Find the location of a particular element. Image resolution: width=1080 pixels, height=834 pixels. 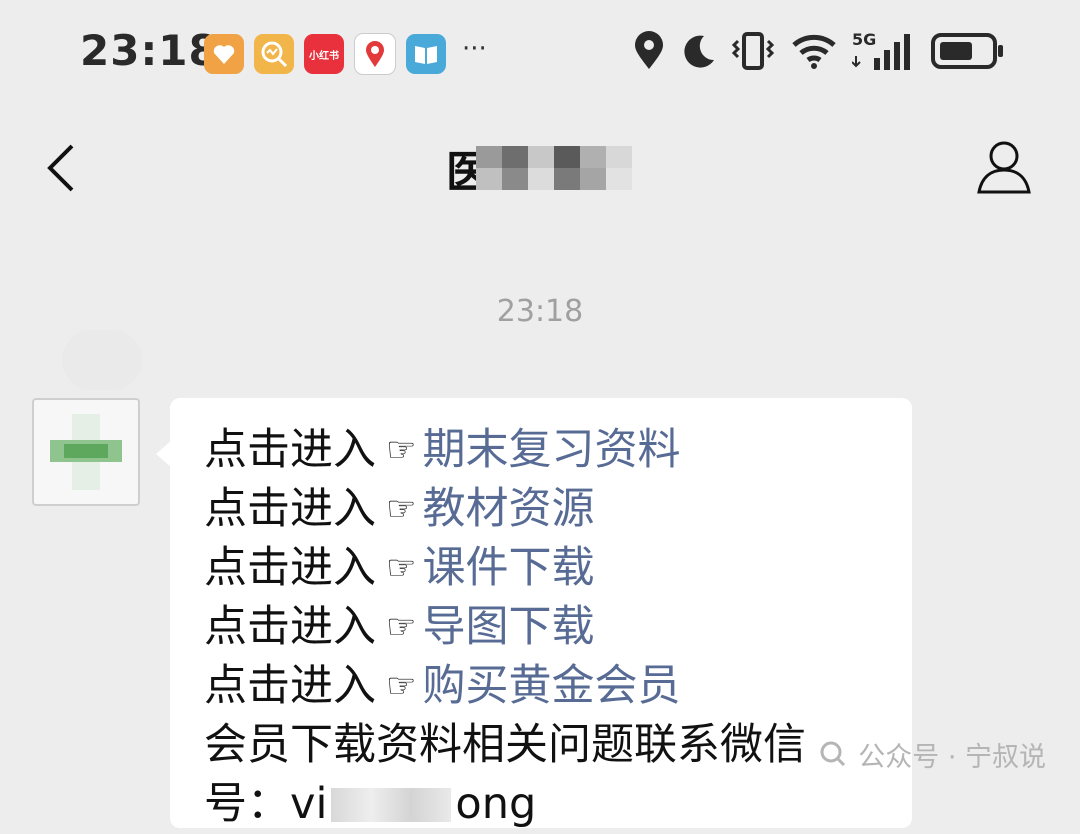

chat-header: 医 is located at coordinates (540, 169).